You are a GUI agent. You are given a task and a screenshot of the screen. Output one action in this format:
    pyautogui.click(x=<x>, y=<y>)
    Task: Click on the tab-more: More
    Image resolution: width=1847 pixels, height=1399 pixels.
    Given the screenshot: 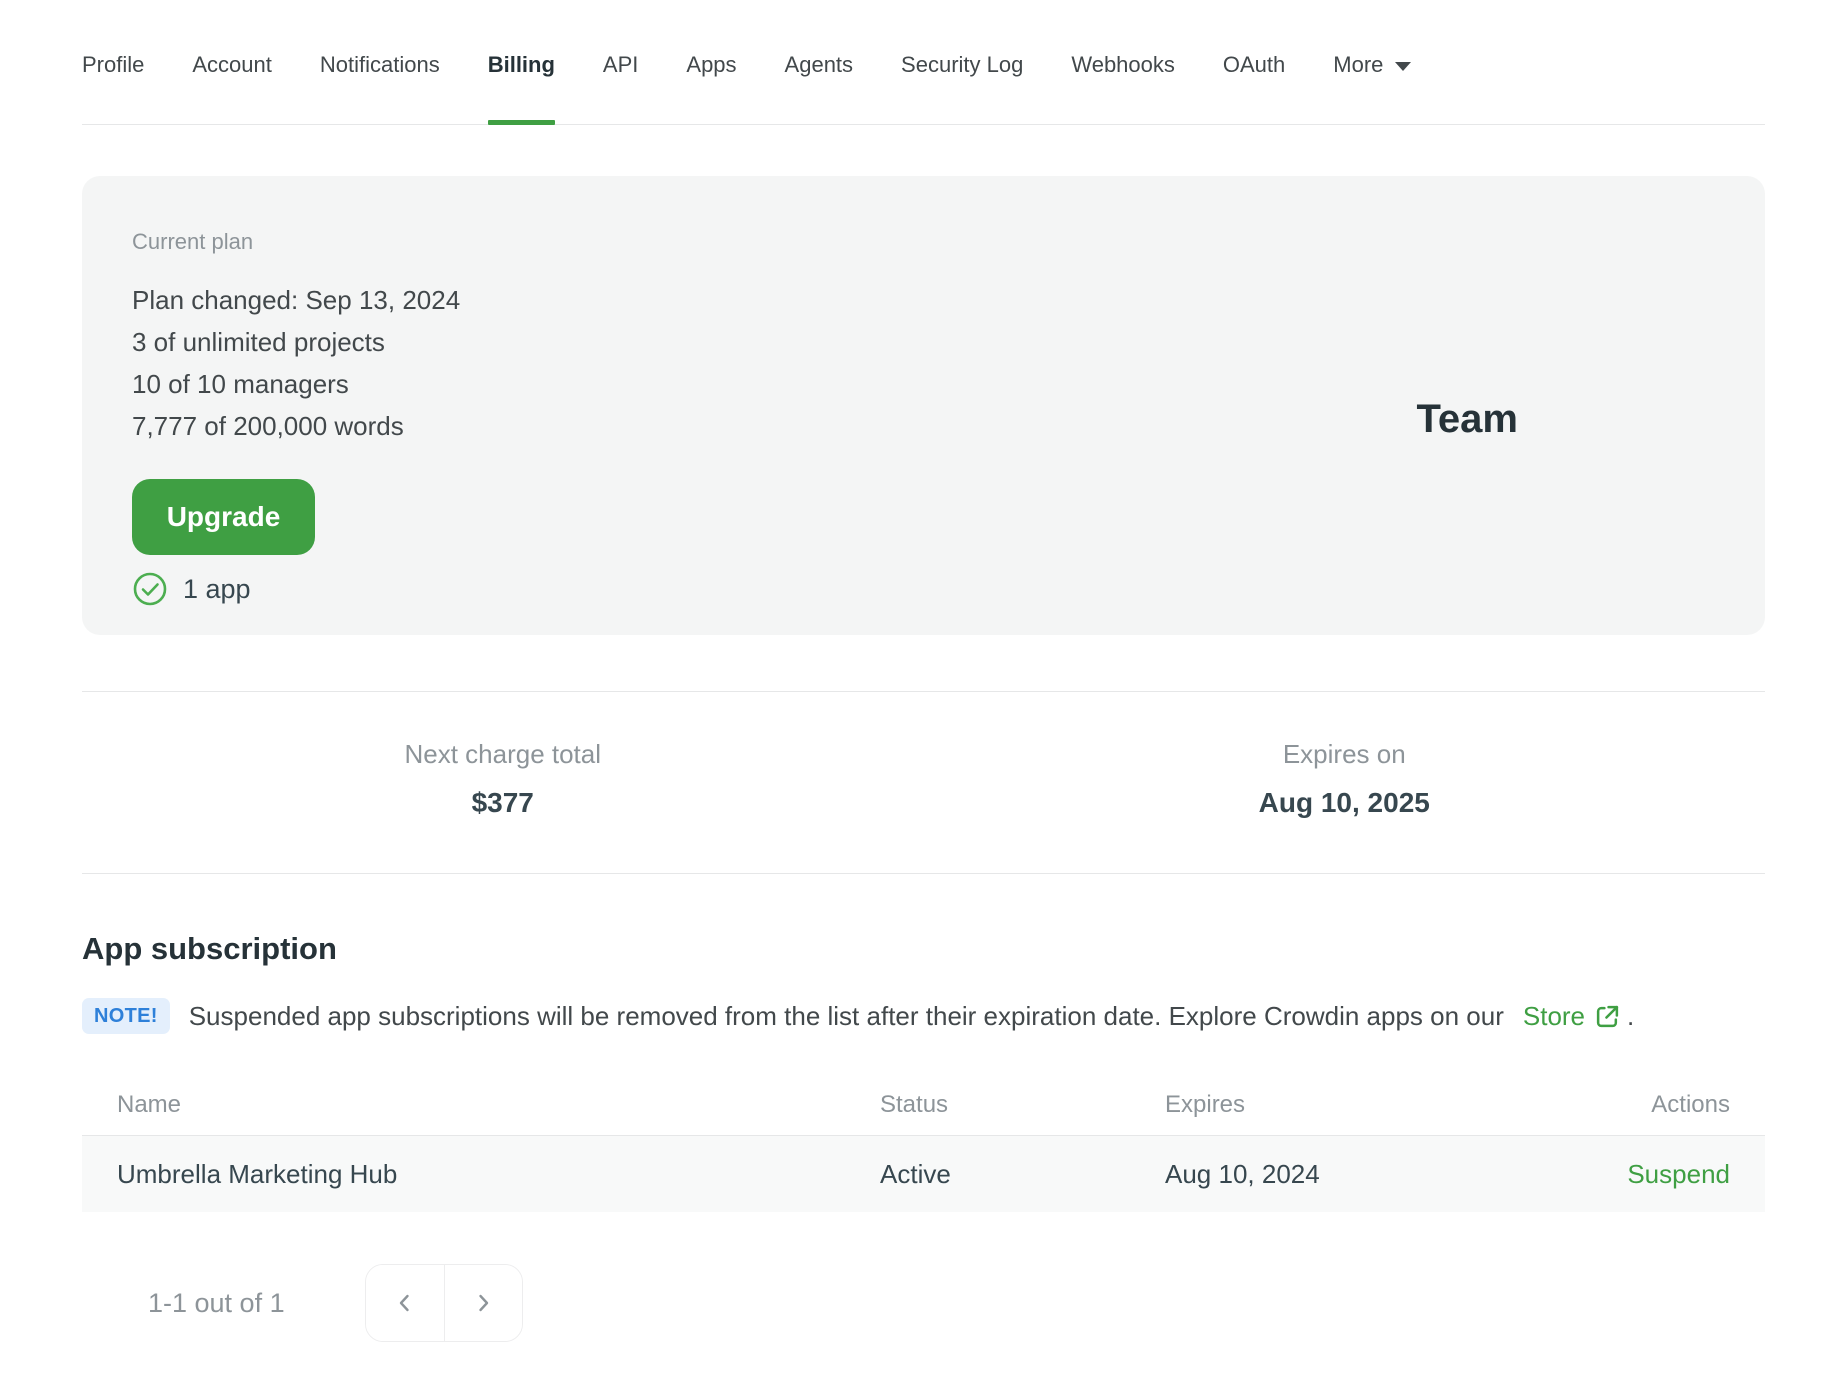 What is the action you would take?
    pyautogui.click(x=1372, y=88)
    